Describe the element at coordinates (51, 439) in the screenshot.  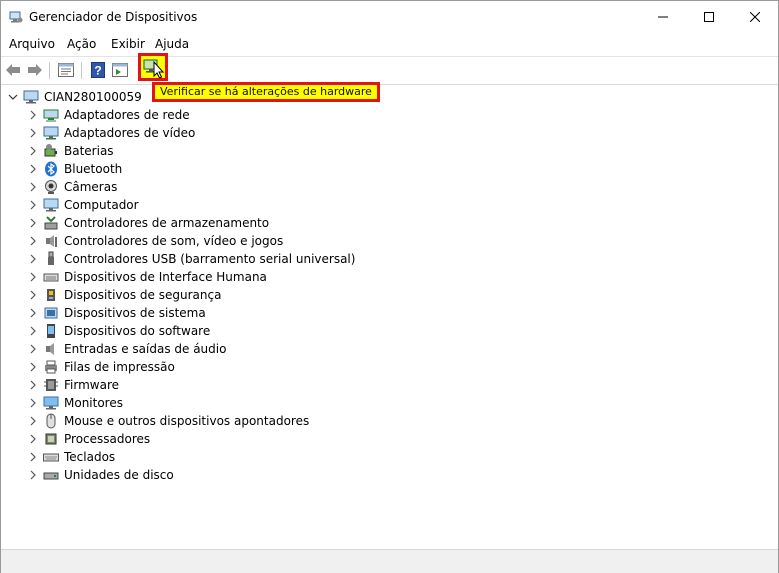
I see `processor-icon` at that location.